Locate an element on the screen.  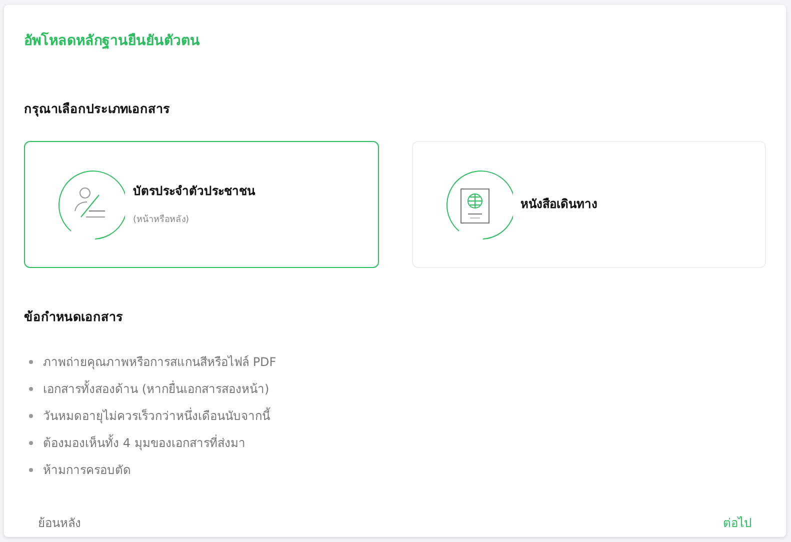
document-option: บัตรประจำตัวประชาชน (หน้าหรือหลัง) is located at coordinates (201, 204).